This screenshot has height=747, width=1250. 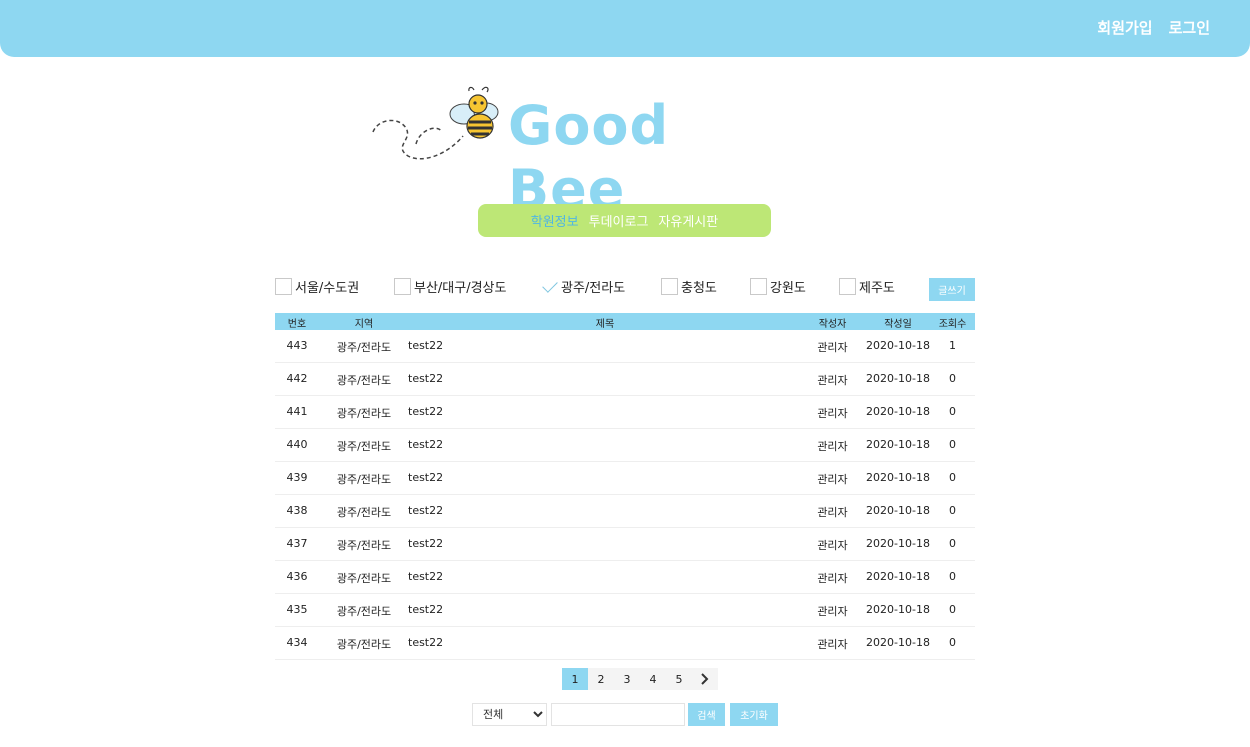 What do you see at coordinates (1189, 27) in the screenshot?
I see `login-link: 로그인` at bounding box center [1189, 27].